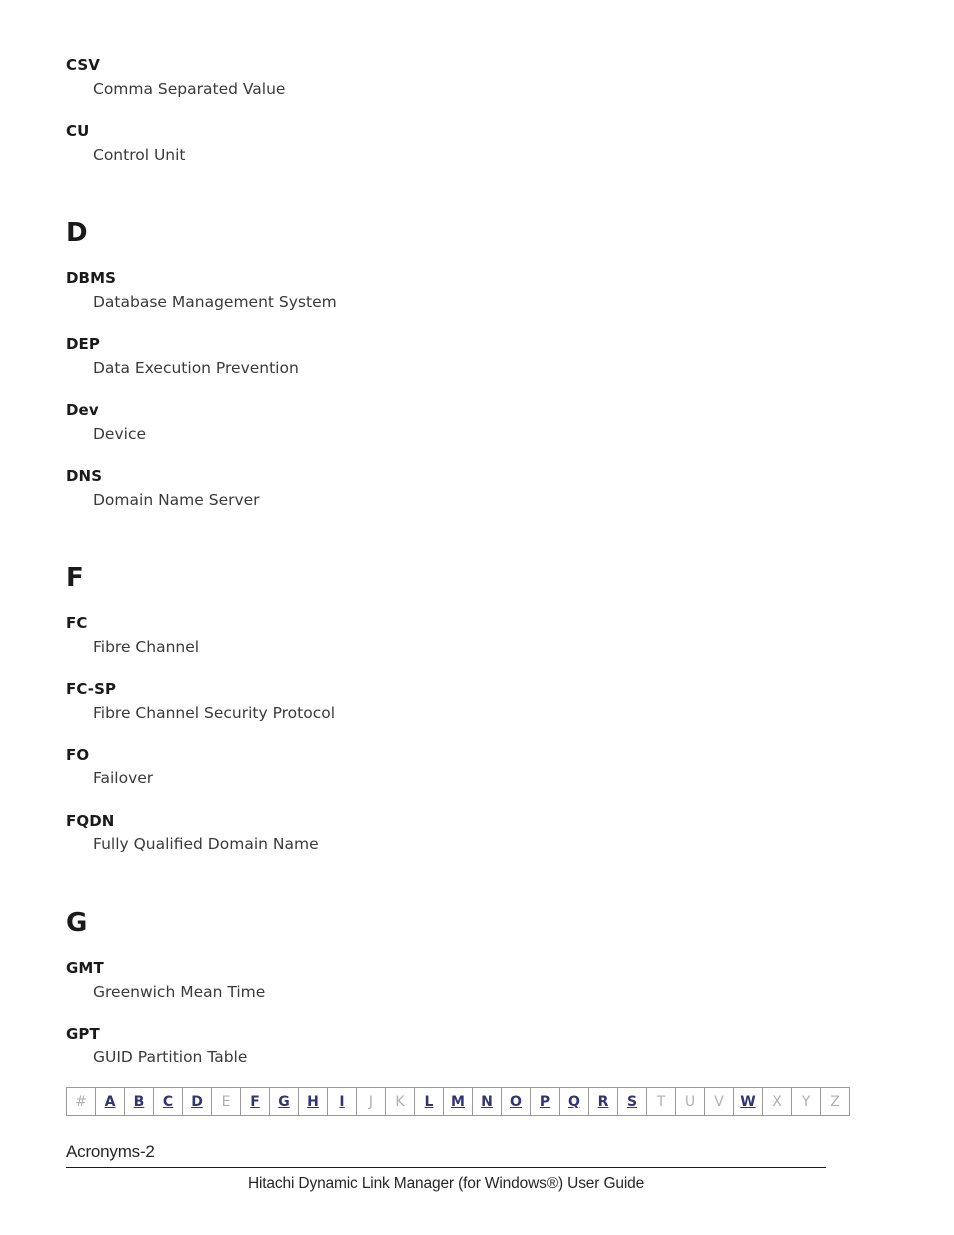  I want to click on alpha-nav-label: X, so click(777, 1101).